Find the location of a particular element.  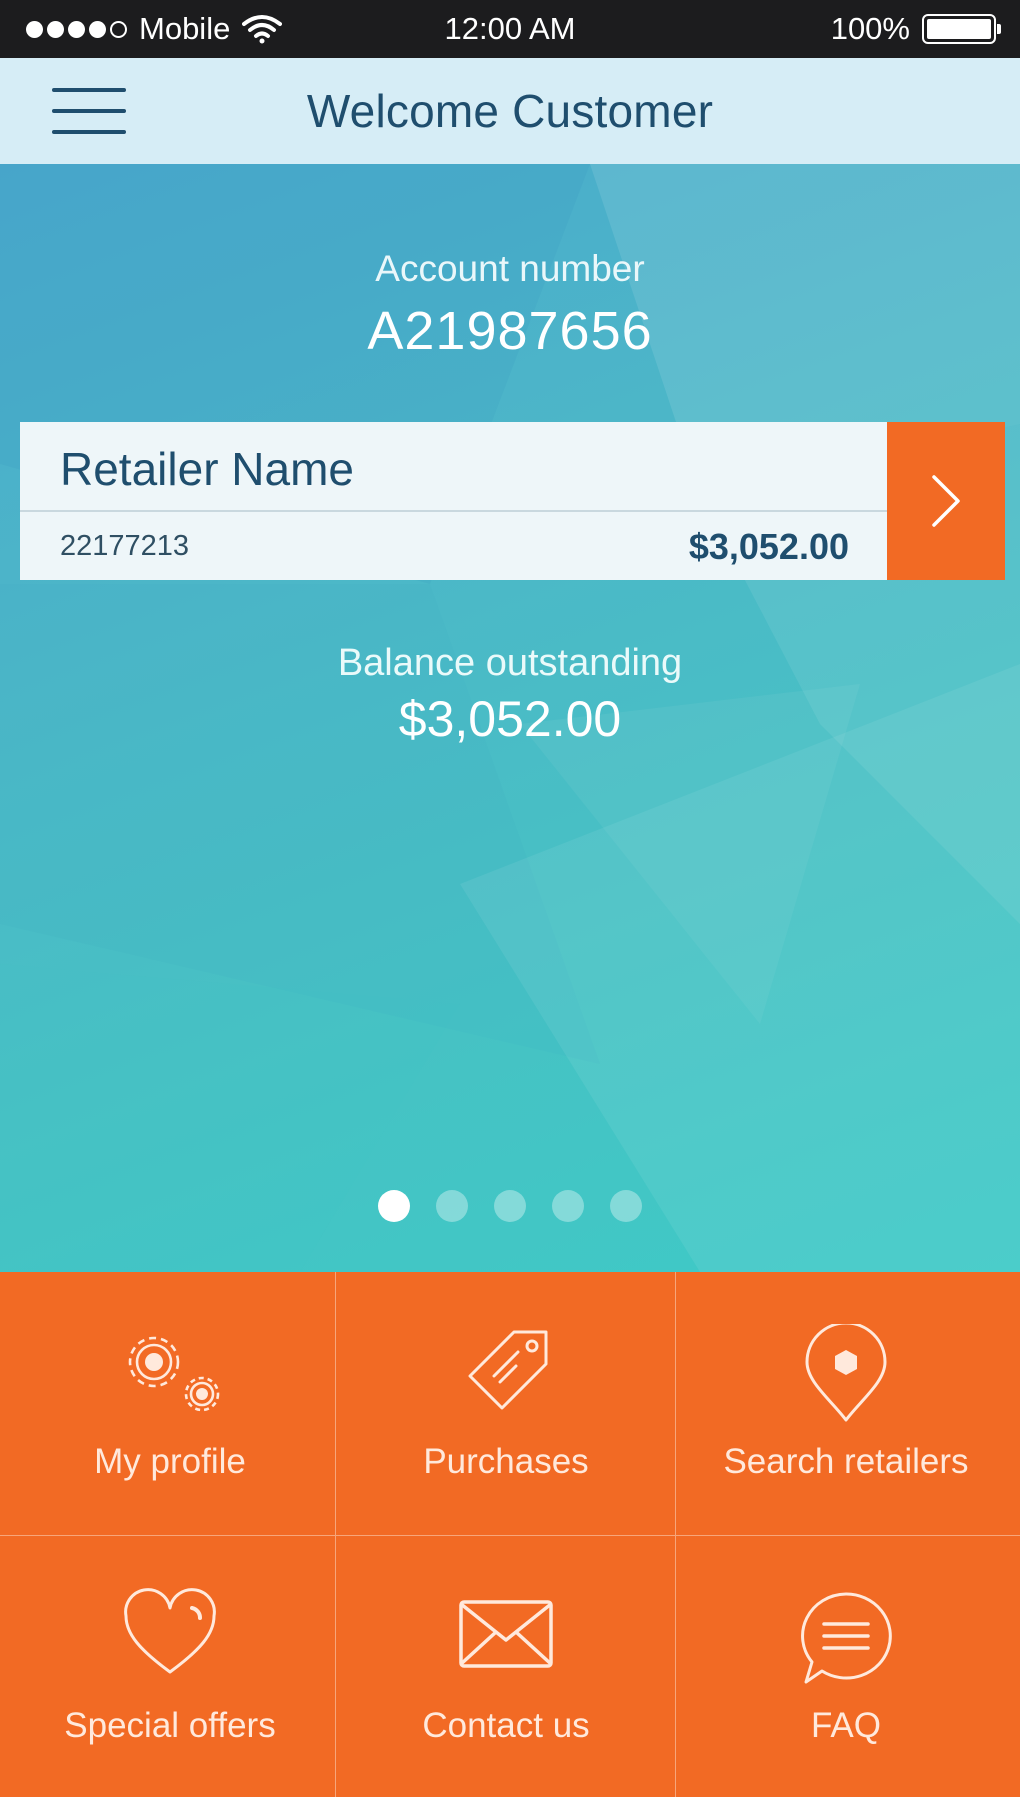

page-title: Welcome Customer is located at coordinates (510, 111).